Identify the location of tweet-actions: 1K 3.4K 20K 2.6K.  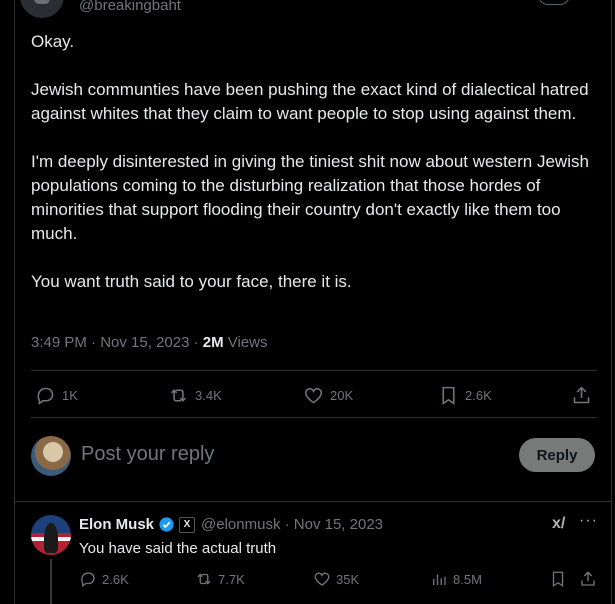
(314, 395).